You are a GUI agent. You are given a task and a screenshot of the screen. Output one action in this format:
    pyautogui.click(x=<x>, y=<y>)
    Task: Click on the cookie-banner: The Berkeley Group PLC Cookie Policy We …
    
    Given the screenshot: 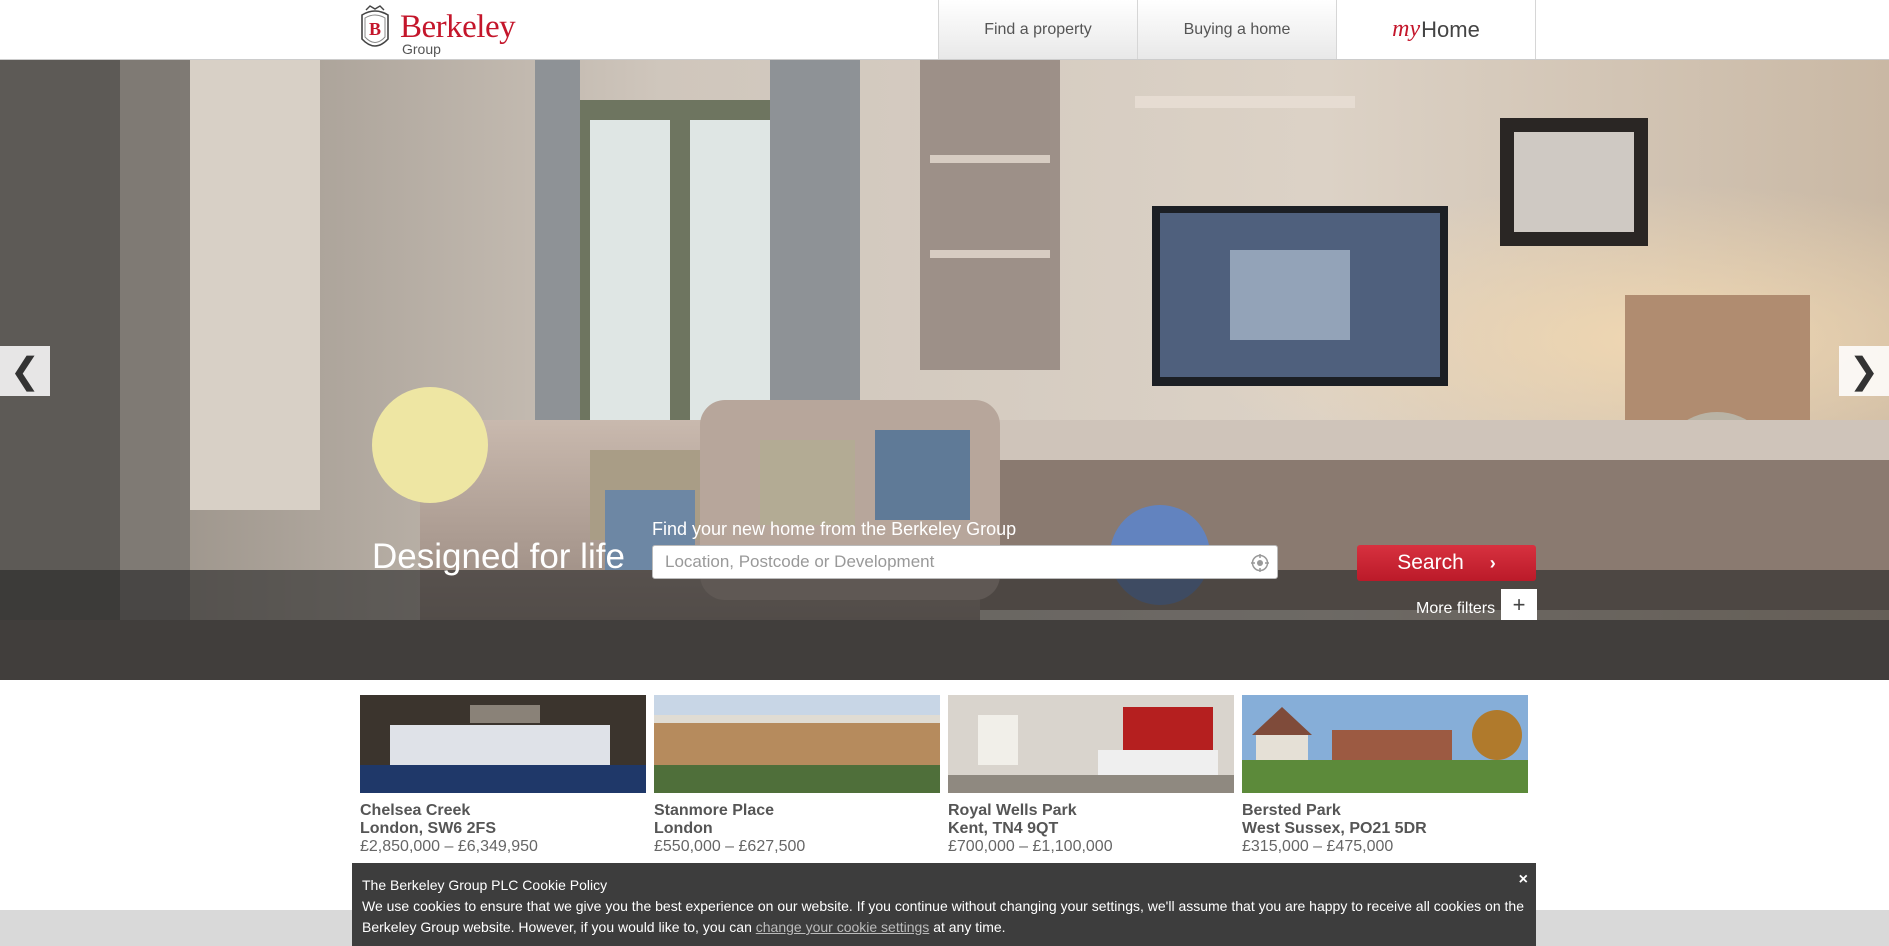 What is the action you would take?
    pyautogui.click(x=944, y=904)
    